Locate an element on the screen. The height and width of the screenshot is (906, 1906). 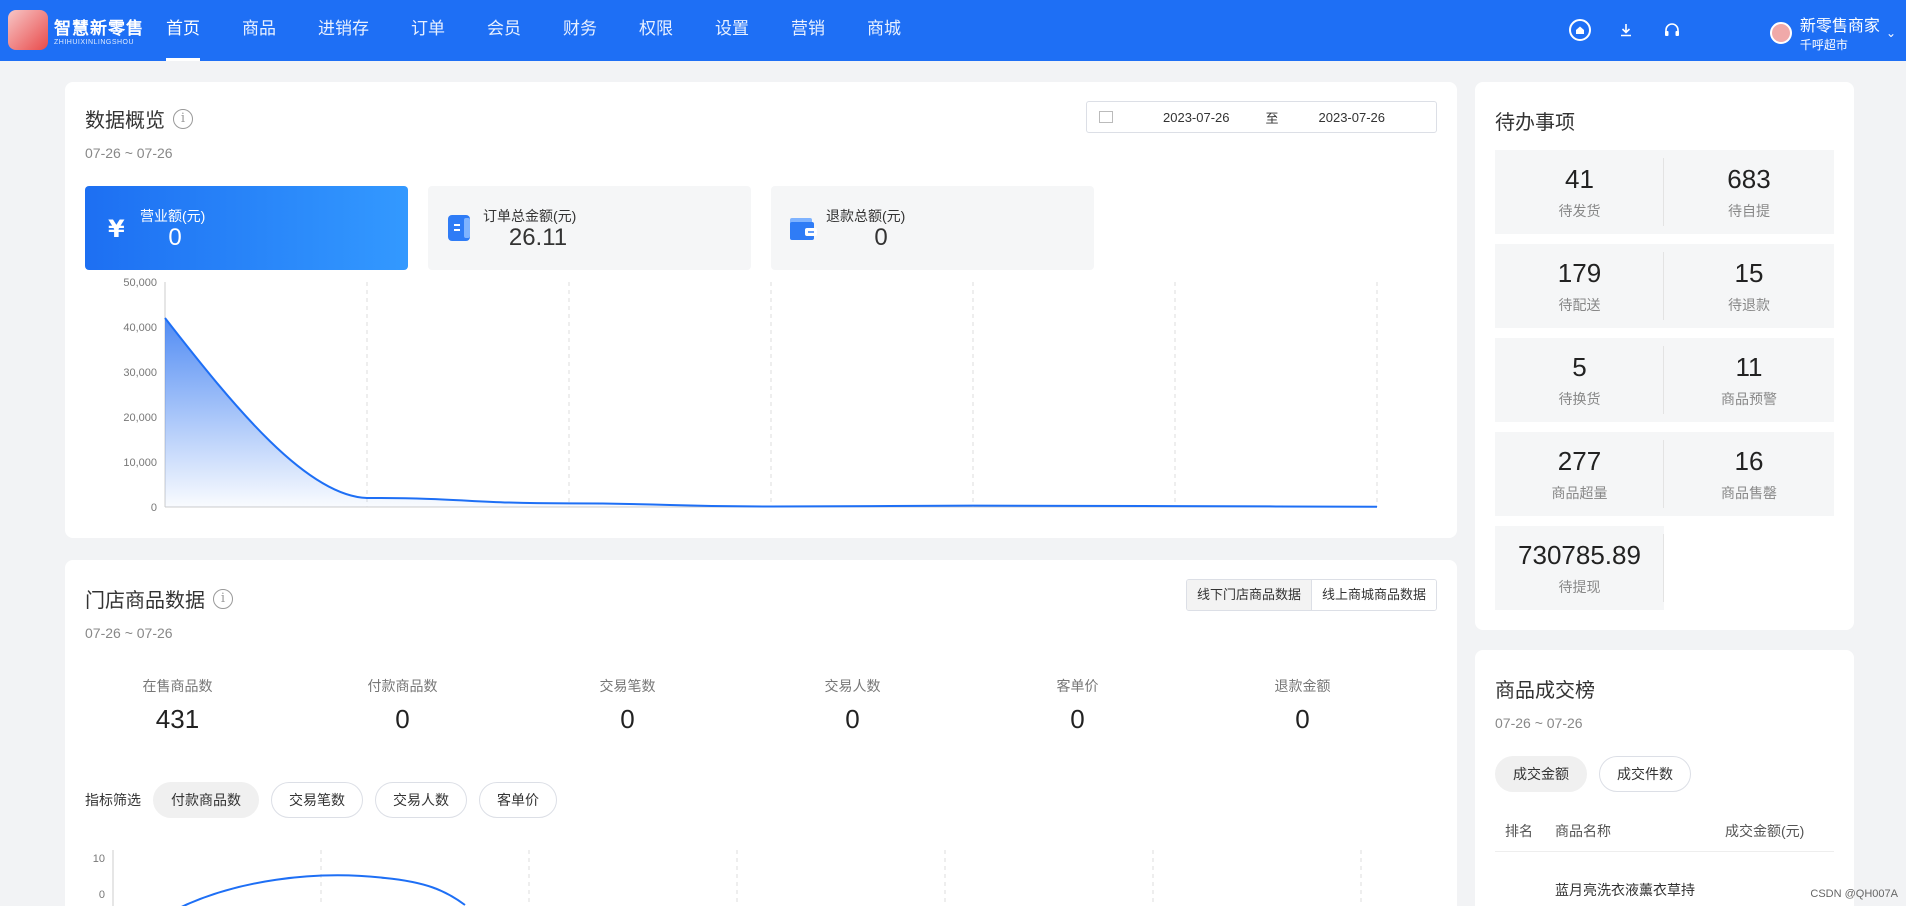
todo-item: 15 待退款 is located at coordinates (1749, 286).